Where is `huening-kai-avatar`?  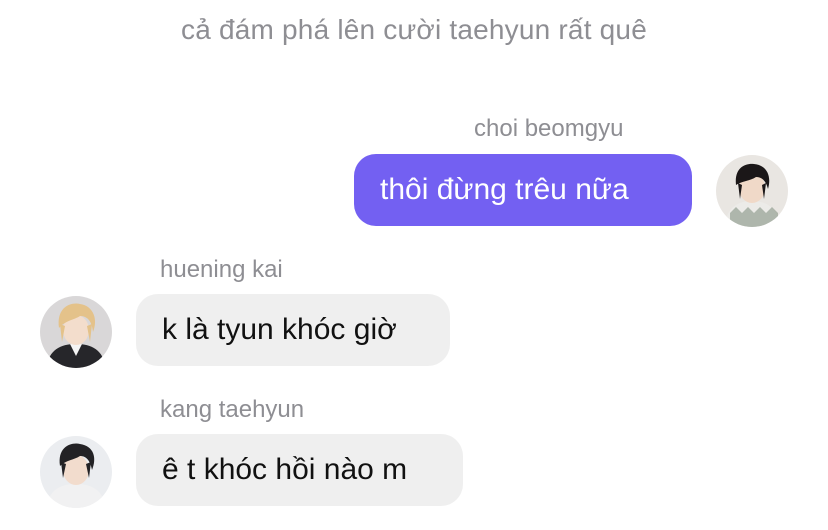
huening-kai-avatar is located at coordinates (76, 332).